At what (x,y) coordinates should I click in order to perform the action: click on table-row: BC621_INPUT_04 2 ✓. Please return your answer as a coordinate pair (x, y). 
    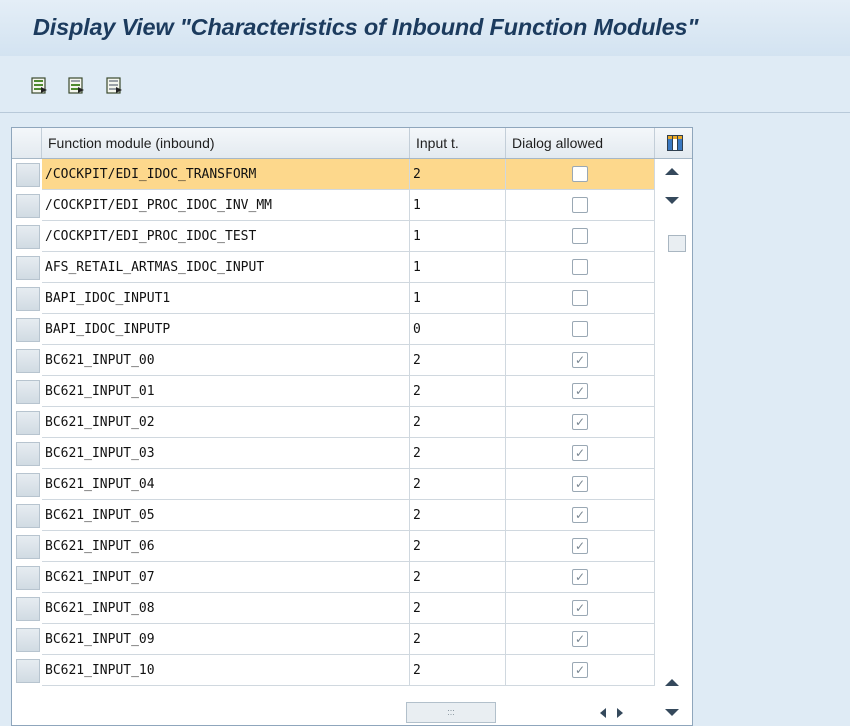
    Looking at the image, I should click on (352, 484).